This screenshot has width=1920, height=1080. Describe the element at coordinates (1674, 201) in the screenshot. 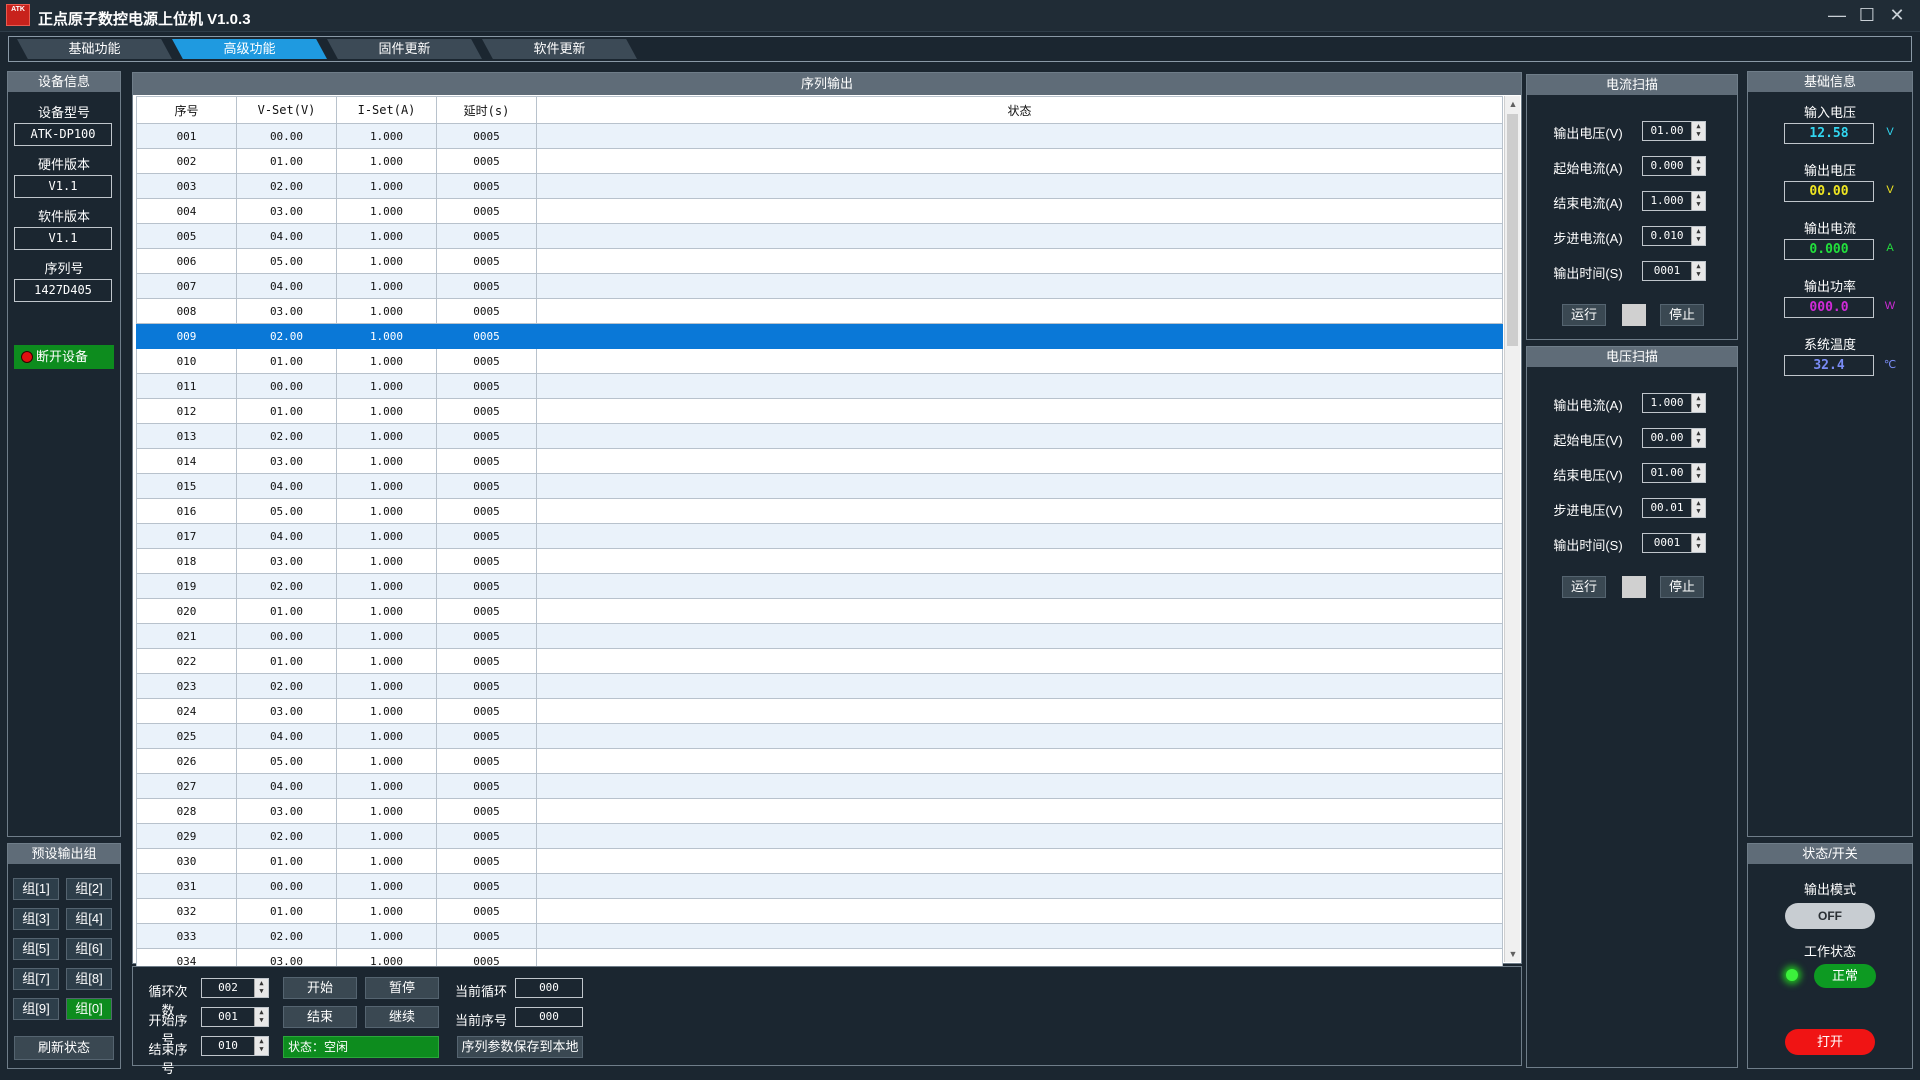

I see `cs-end-current-spinbox: 1.000 ▲ ▼` at that location.